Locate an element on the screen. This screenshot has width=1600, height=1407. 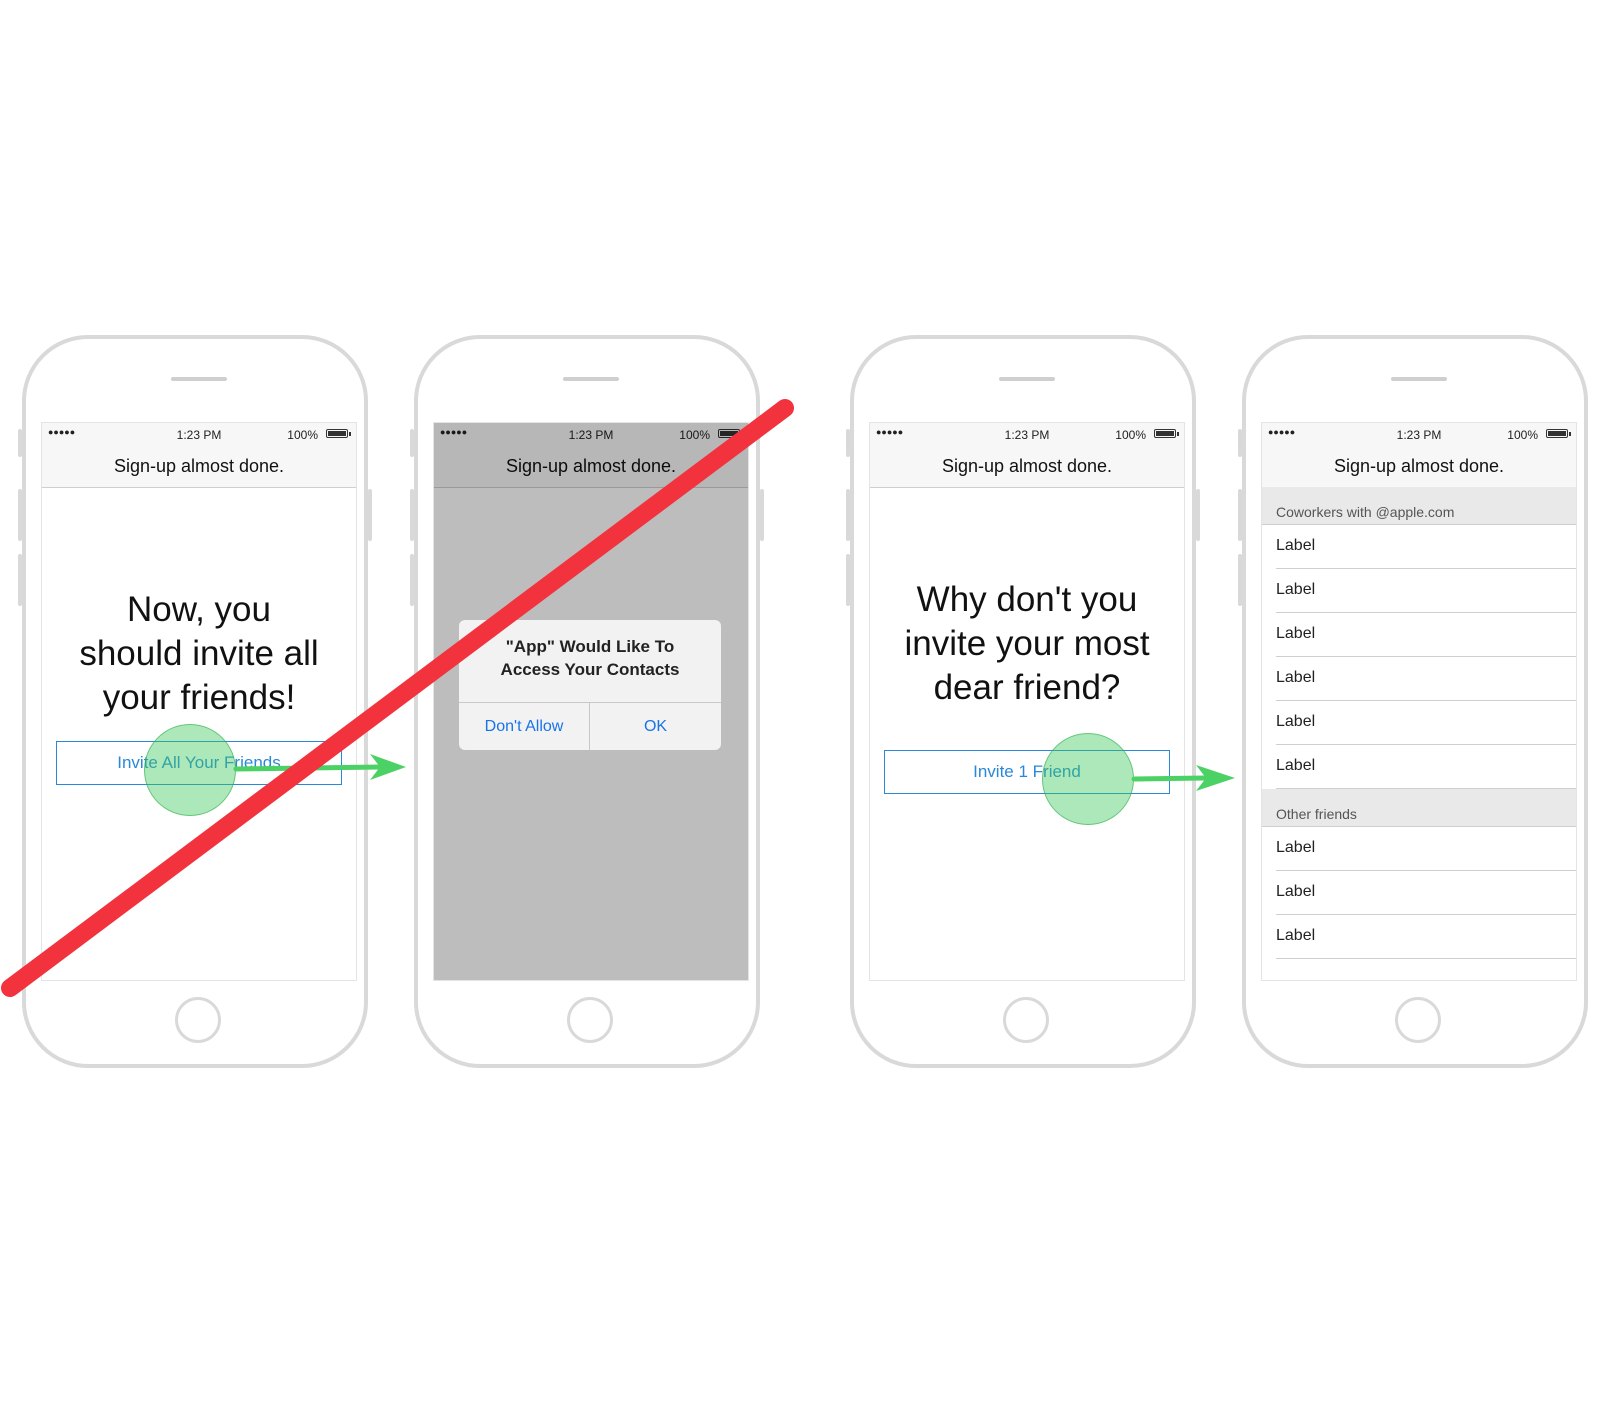
headline-line: should invite all is located at coordinates (199, 653).